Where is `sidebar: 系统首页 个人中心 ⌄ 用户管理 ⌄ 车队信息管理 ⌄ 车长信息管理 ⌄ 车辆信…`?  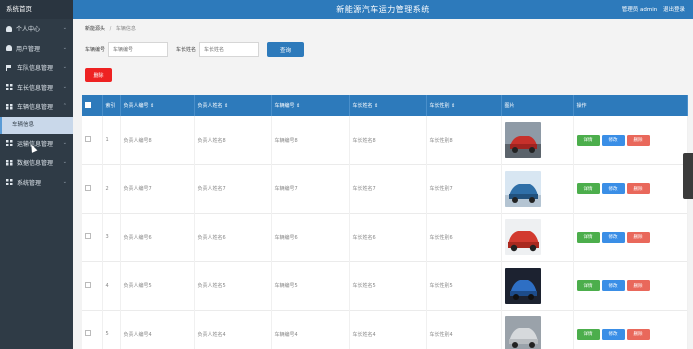
sidebar: 系统首页 个人中心 ⌄ 用户管理 ⌄ 车队信息管理 ⌄ 车长信息管理 ⌄ 车辆信… is located at coordinates (36, 174).